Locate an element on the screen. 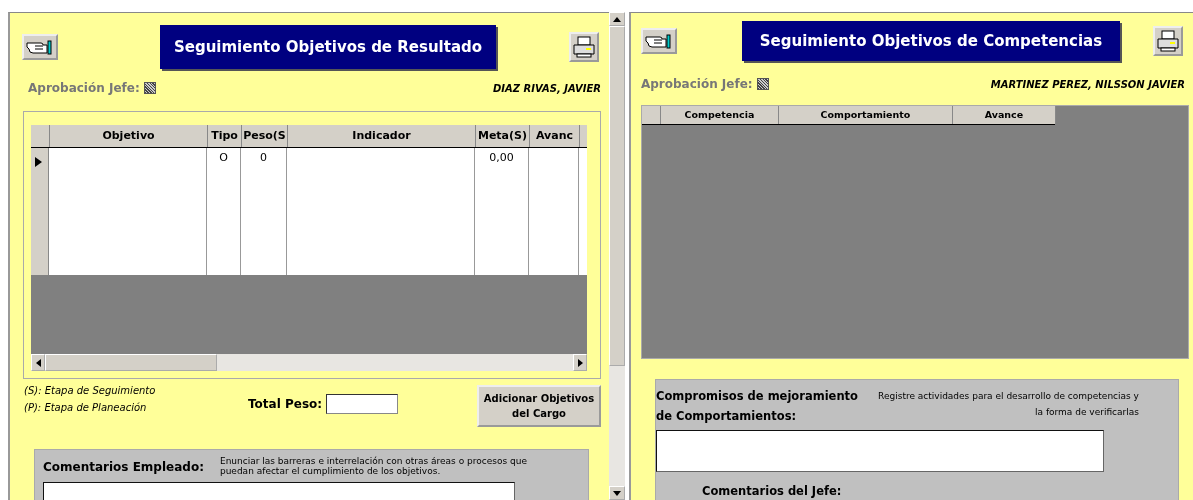 The width and height of the screenshot is (1193, 500). table-cell: 0,00 is located at coordinates (502, 211).